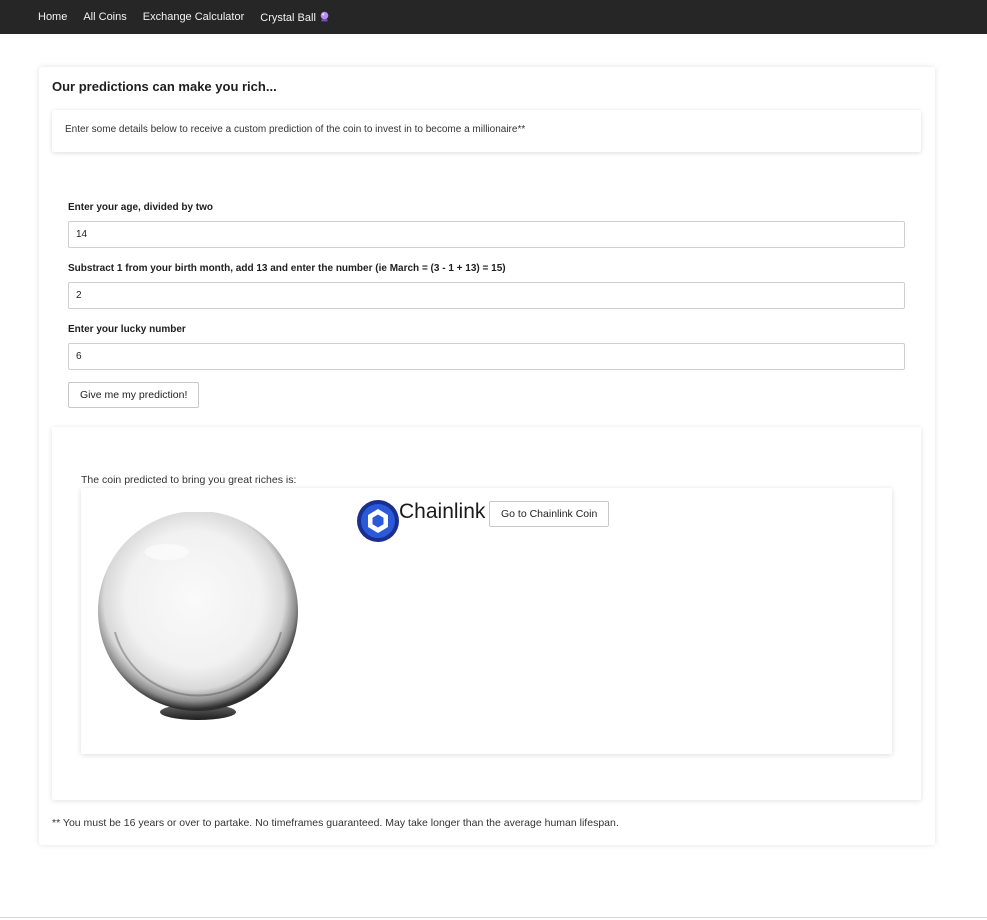 The height and width of the screenshot is (920, 987). I want to click on page-divider, so click(493, 917).